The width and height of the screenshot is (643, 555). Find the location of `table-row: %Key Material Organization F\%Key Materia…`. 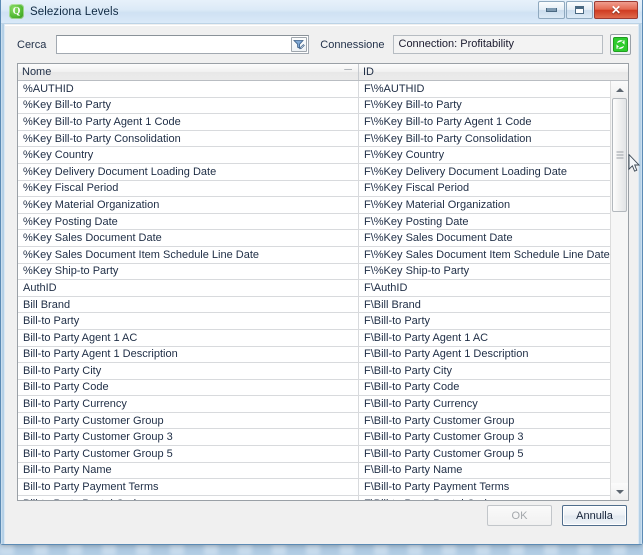

table-row: %Key Material Organization F\%Key Materia… is located at coordinates (314, 205).